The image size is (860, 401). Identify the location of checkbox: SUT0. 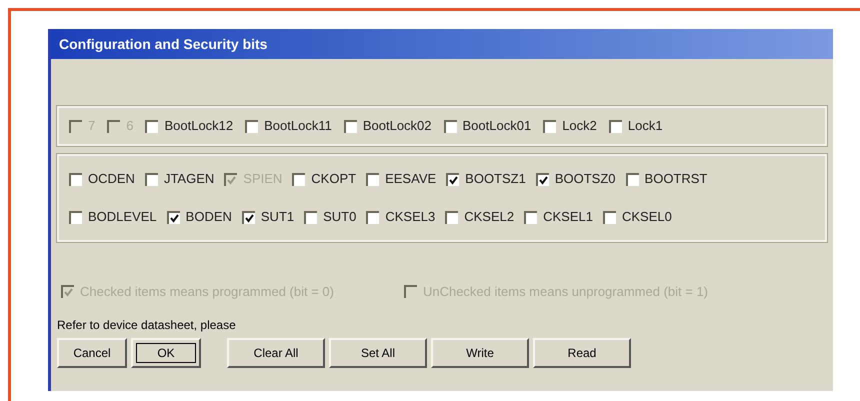
(330, 217).